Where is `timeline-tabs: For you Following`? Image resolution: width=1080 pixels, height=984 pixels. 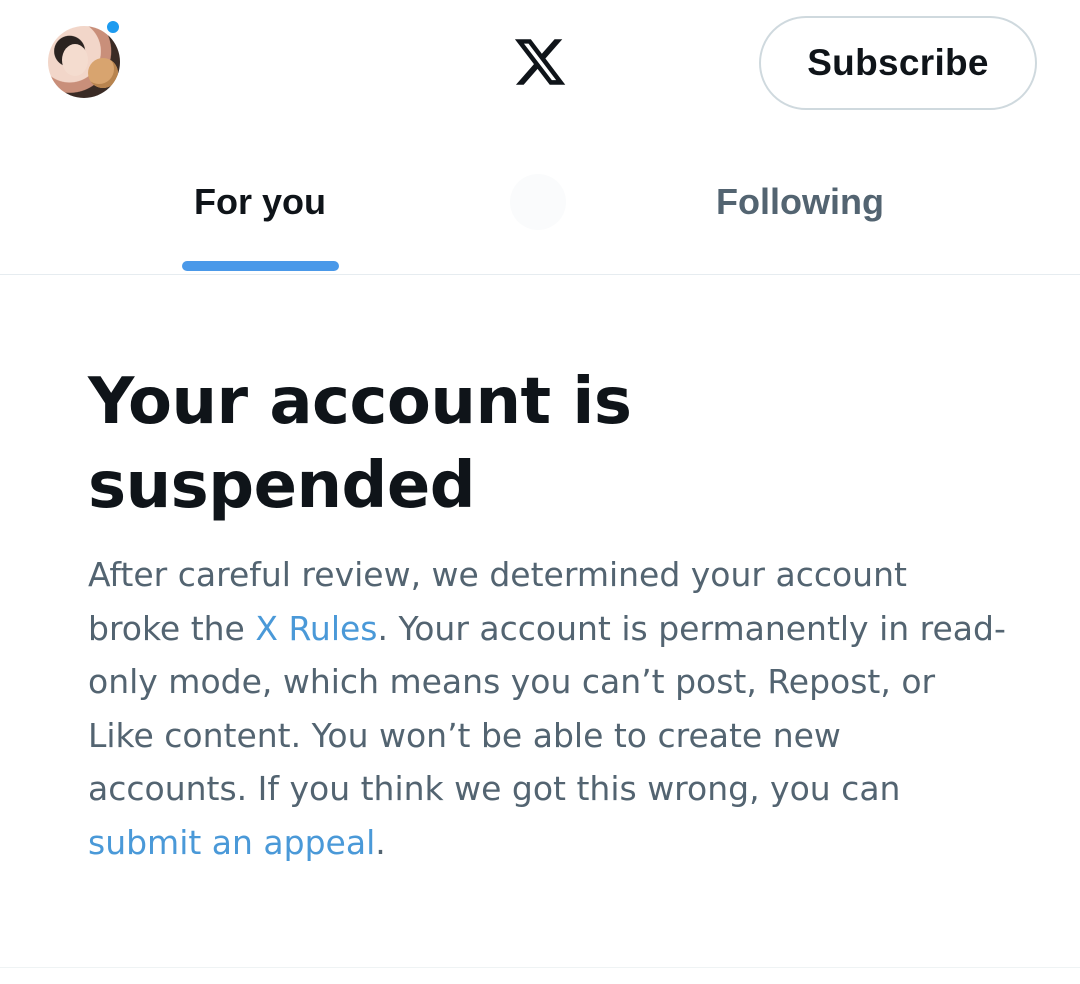 timeline-tabs: For you Following is located at coordinates (540, 202).